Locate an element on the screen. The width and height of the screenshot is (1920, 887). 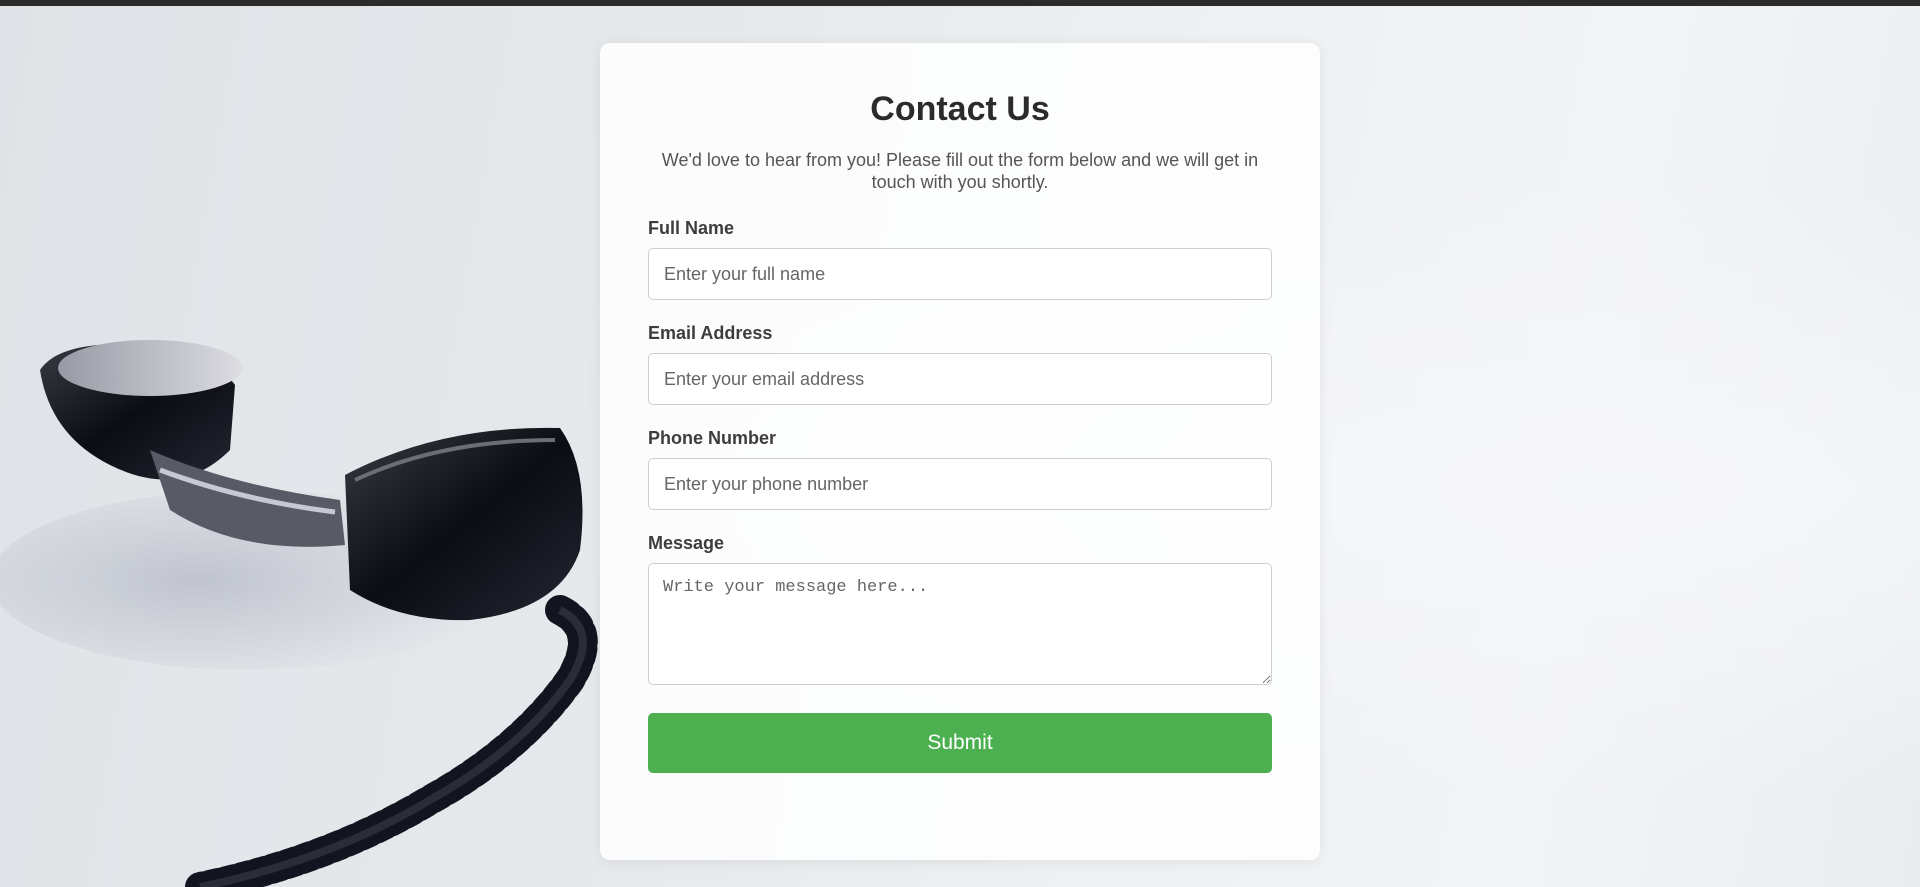
email-label: Email Address is located at coordinates (710, 333).